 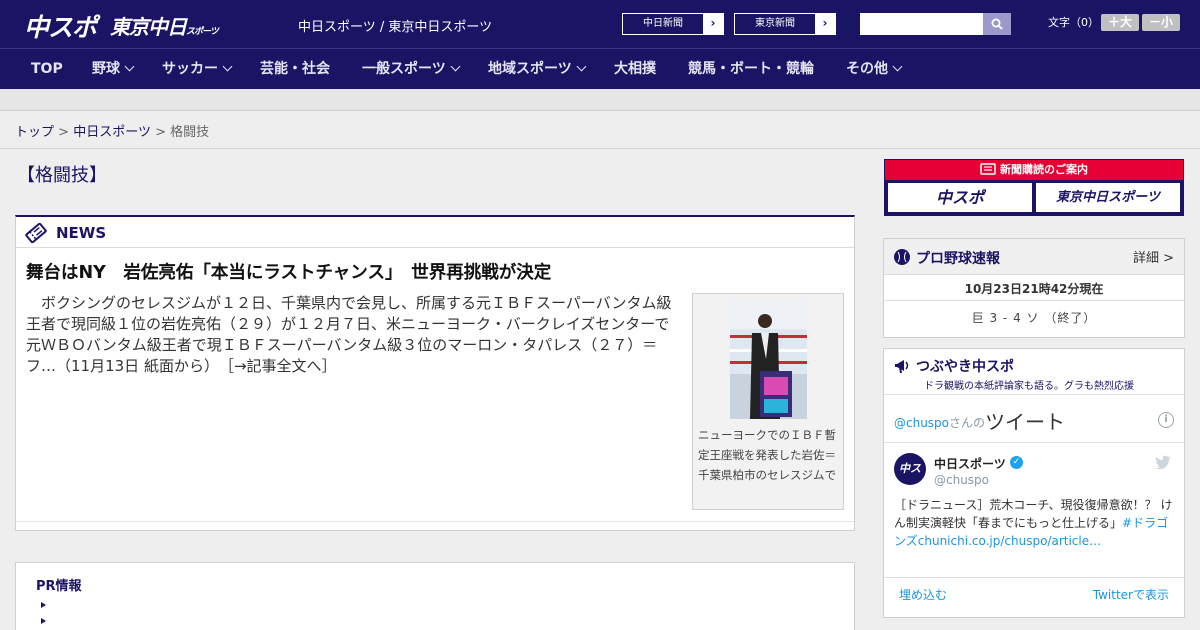 I want to click on twitter-title: つぶやき中スポ, so click(x=965, y=367).